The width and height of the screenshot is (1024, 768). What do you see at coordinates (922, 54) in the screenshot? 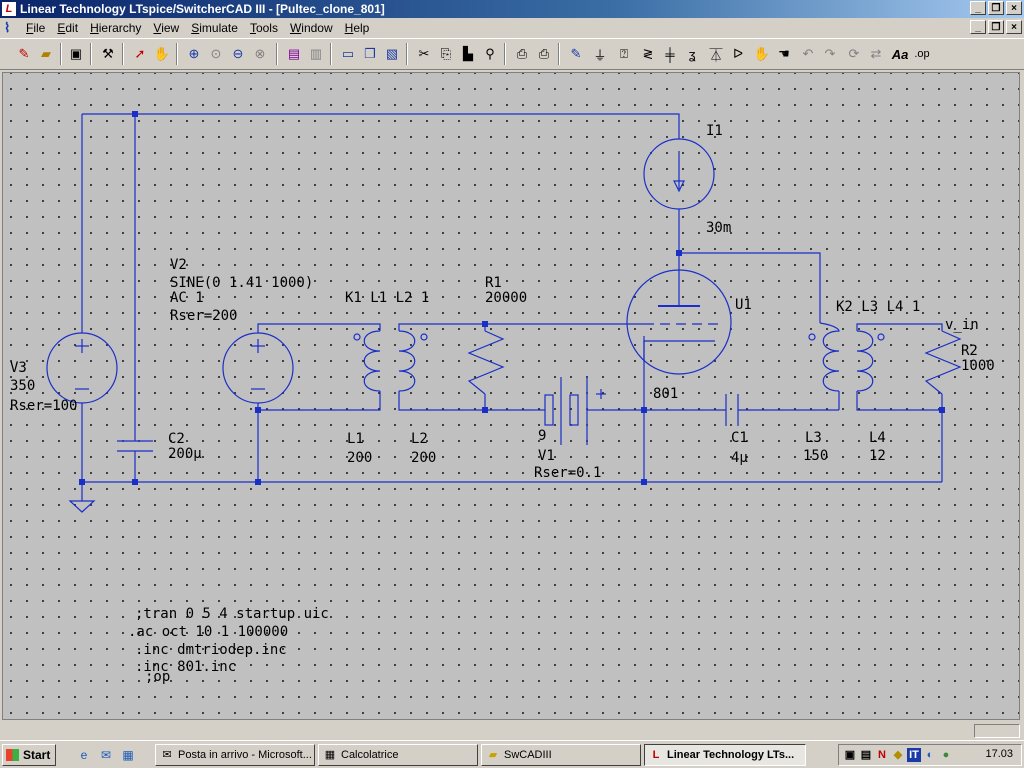
I see `spice-directive-icon: .op` at bounding box center [922, 54].